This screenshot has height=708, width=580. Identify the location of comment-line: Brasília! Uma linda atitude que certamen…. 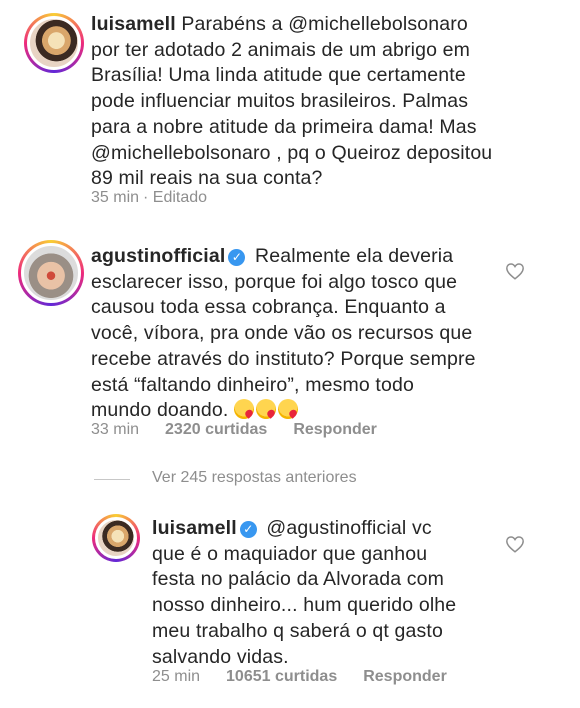
(278, 75).